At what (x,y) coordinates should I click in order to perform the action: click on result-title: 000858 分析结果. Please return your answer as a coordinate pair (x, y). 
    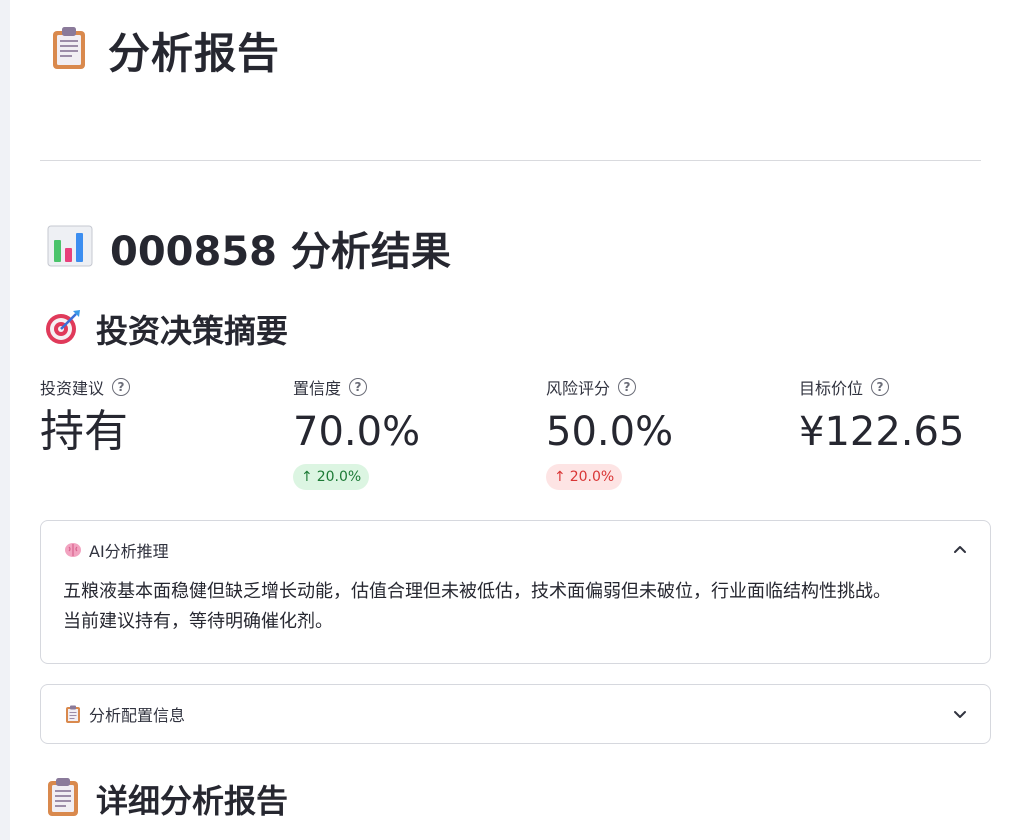
    Looking at the image, I should click on (248, 248).